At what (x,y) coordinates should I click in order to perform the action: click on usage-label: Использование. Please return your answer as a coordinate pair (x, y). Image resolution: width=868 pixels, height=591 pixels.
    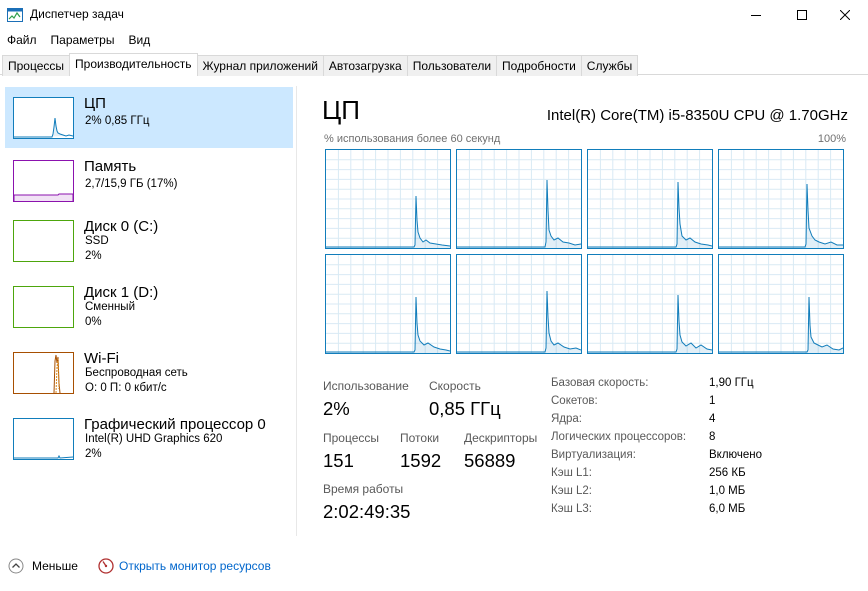
    Looking at the image, I should click on (366, 386).